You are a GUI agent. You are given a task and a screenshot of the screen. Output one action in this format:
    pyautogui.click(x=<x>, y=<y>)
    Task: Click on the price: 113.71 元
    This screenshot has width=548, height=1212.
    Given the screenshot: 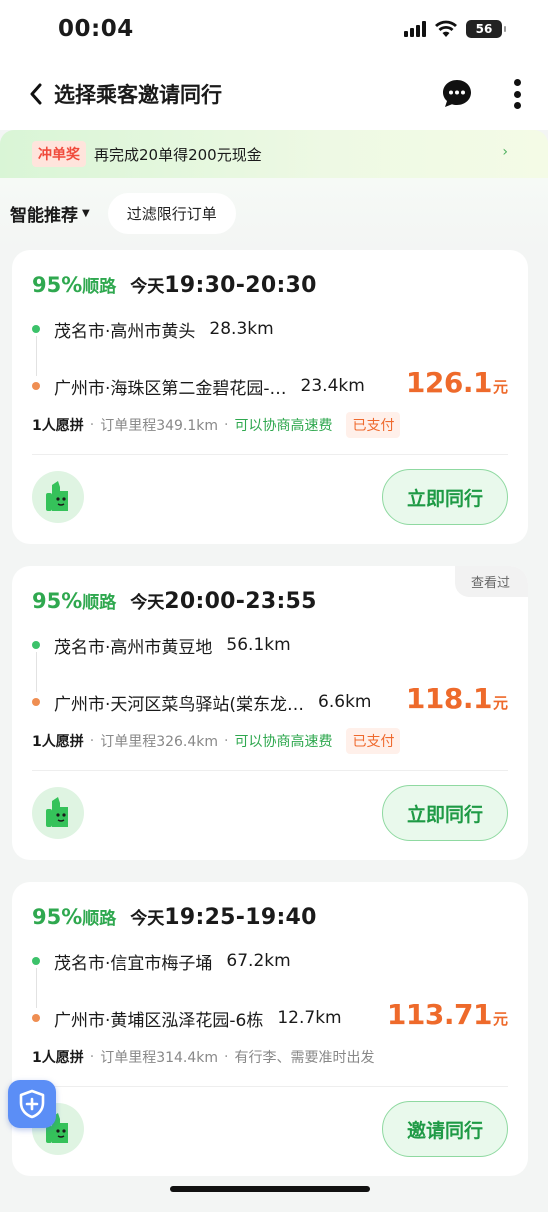 What is the action you would take?
    pyautogui.click(x=447, y=1014)
    